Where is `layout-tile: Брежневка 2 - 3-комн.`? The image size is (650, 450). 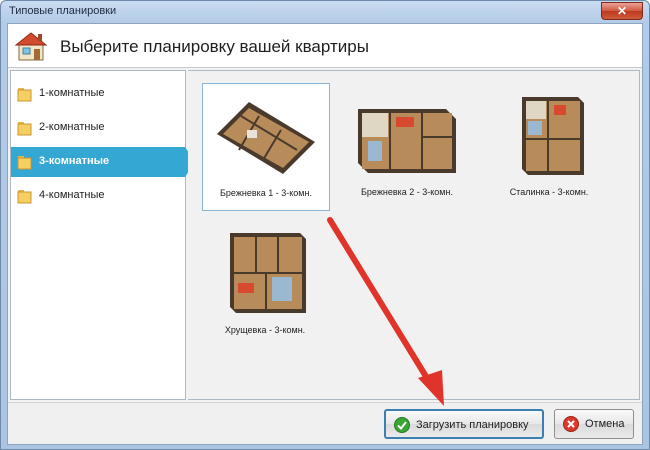
layout-tile: Брежневка 2 - 3-комн. is located at coordinates (408, 147).